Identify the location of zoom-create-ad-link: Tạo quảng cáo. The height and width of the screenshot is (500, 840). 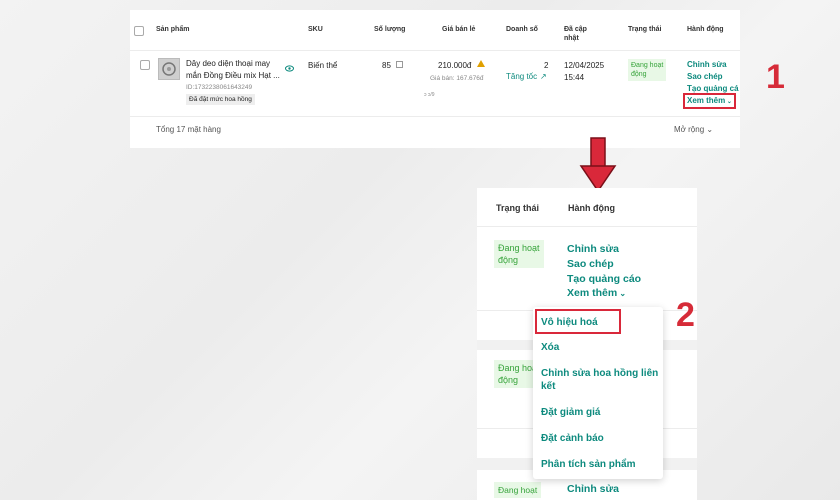
(604, 279).